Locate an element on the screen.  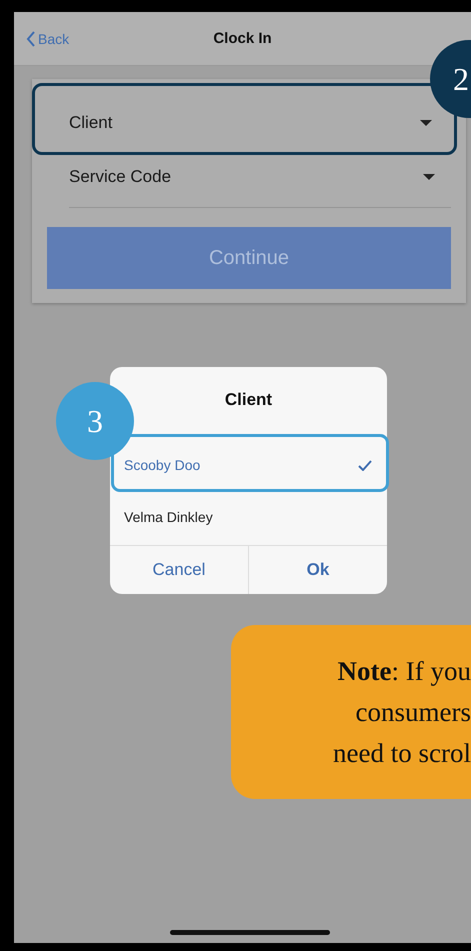
note-text: Note: If you is located at coordinates (404, 671).